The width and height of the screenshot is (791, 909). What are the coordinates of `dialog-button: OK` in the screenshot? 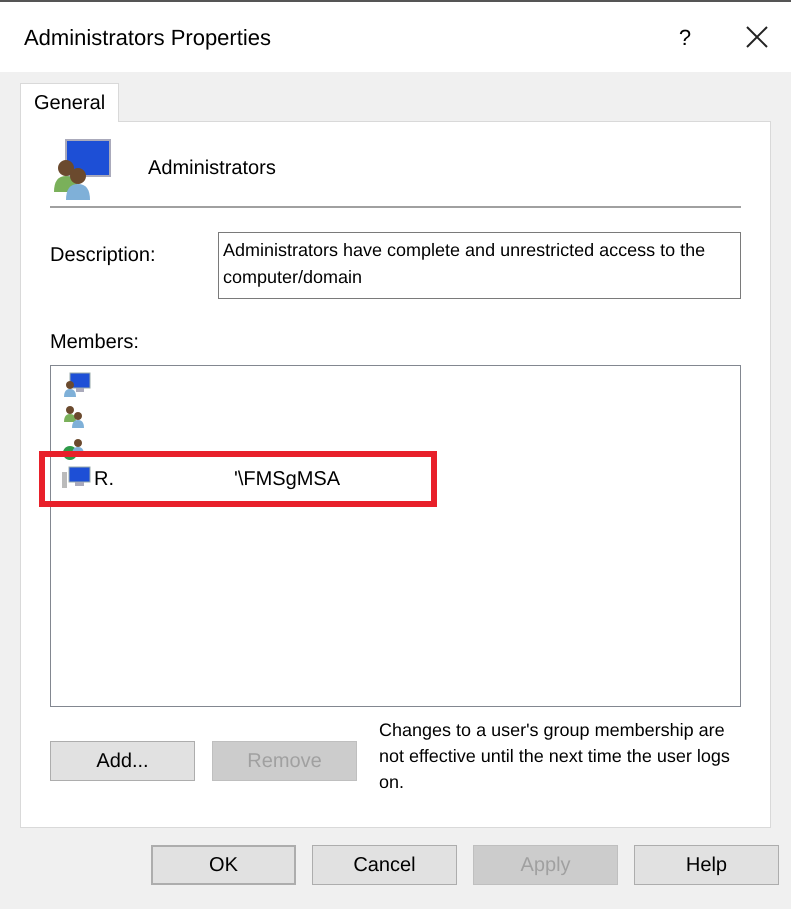 It's located at (223, 865).